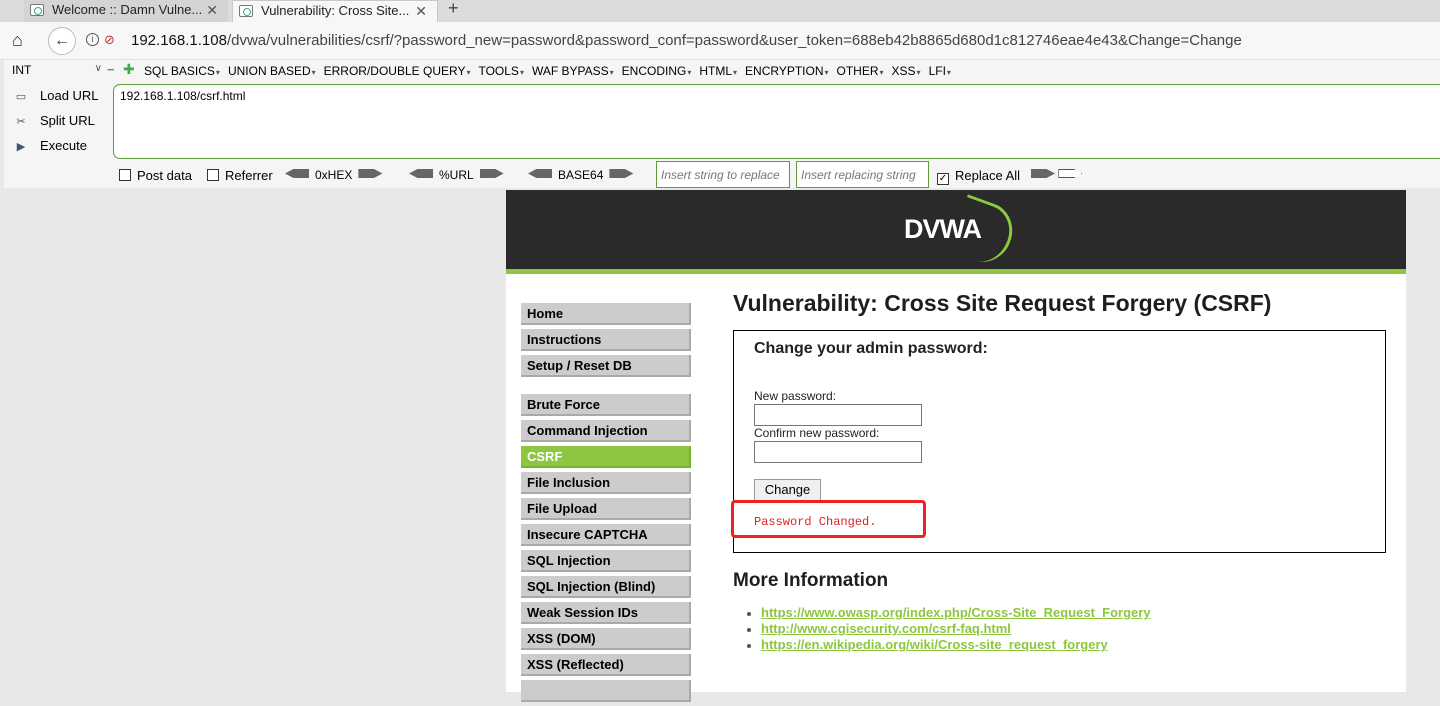 Image resolution: width=1440 pixels, height=706 pixels. Describe the element at coordinates (67, 120) in the screenshot. I see `split-url-label: Split URL` at that location.